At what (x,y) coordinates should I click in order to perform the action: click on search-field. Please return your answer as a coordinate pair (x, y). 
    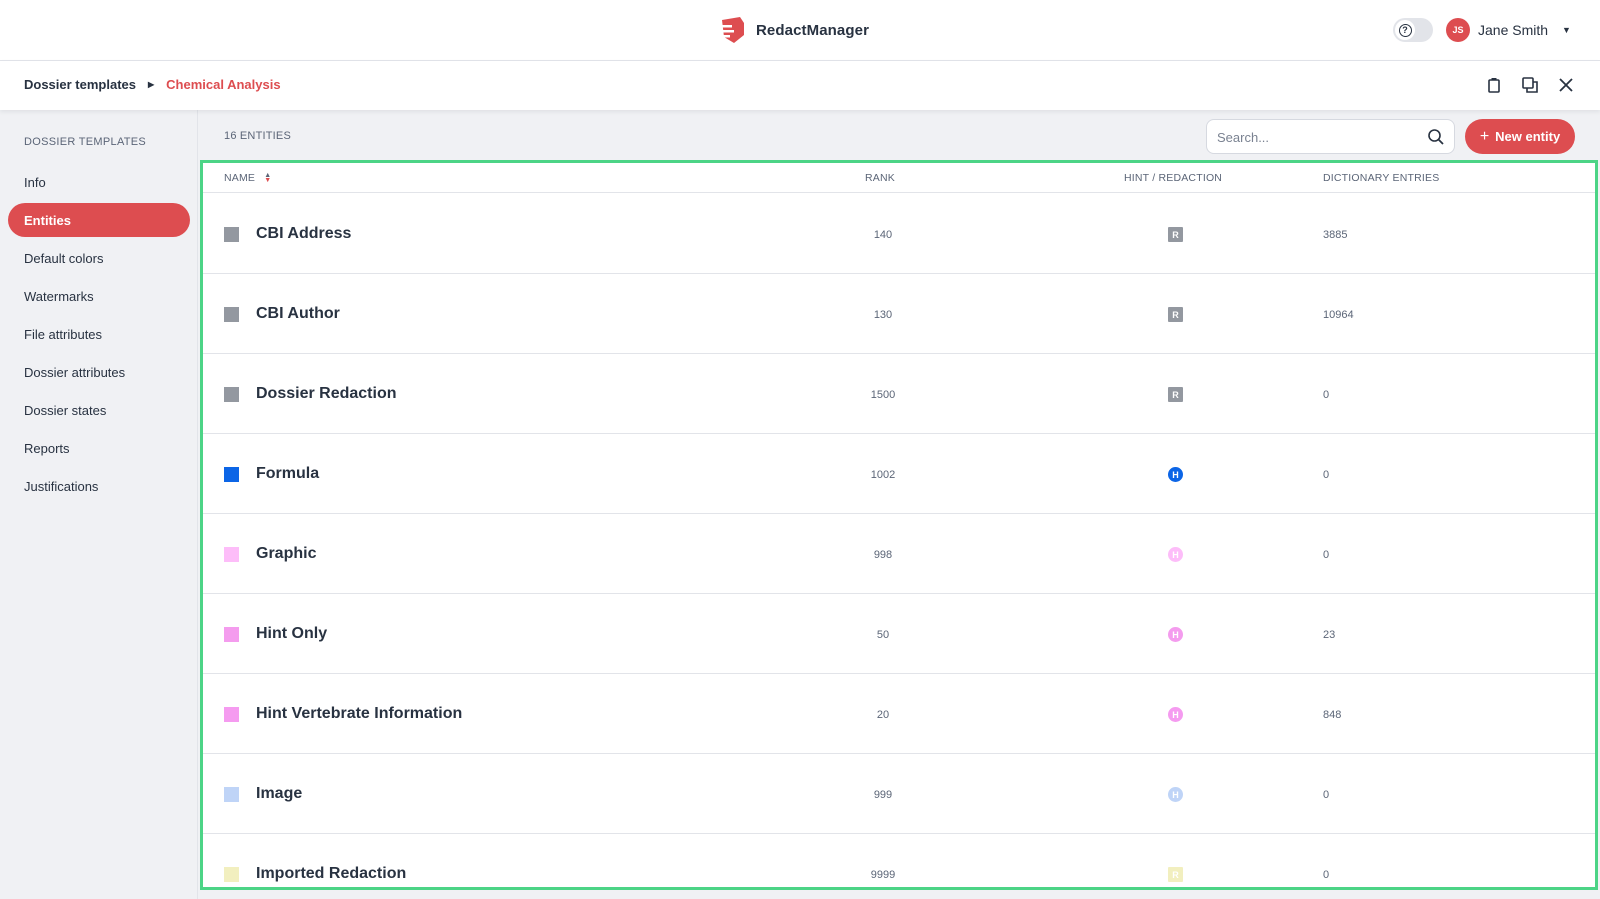
    Looking at the image, I should click on (1330, 136).